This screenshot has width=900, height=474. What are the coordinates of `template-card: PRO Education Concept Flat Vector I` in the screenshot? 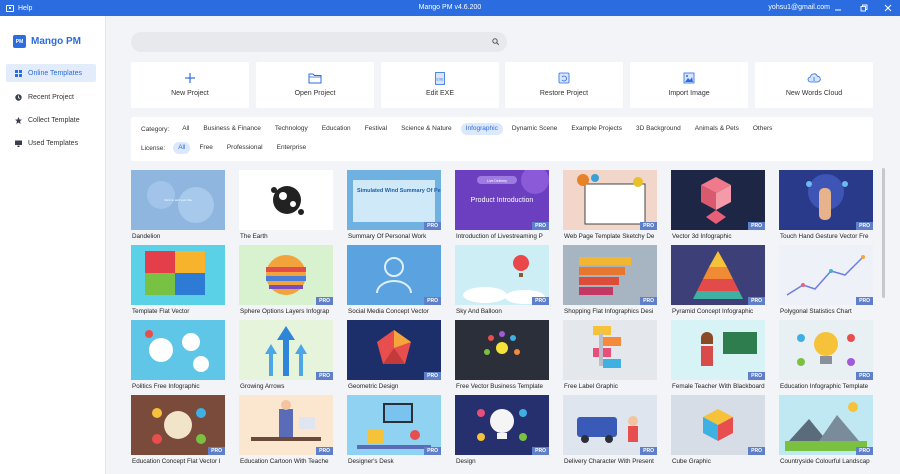 It's located at (178, 432).